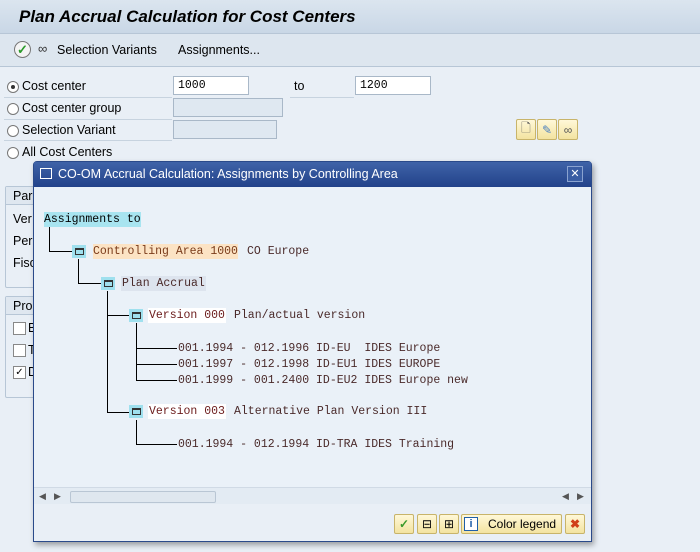 The height and width of the screenshot is (552, 700). Describe the element at coordinates (19, 372) in the screenshot. I see `checkbox-checked: ✓` at that location.